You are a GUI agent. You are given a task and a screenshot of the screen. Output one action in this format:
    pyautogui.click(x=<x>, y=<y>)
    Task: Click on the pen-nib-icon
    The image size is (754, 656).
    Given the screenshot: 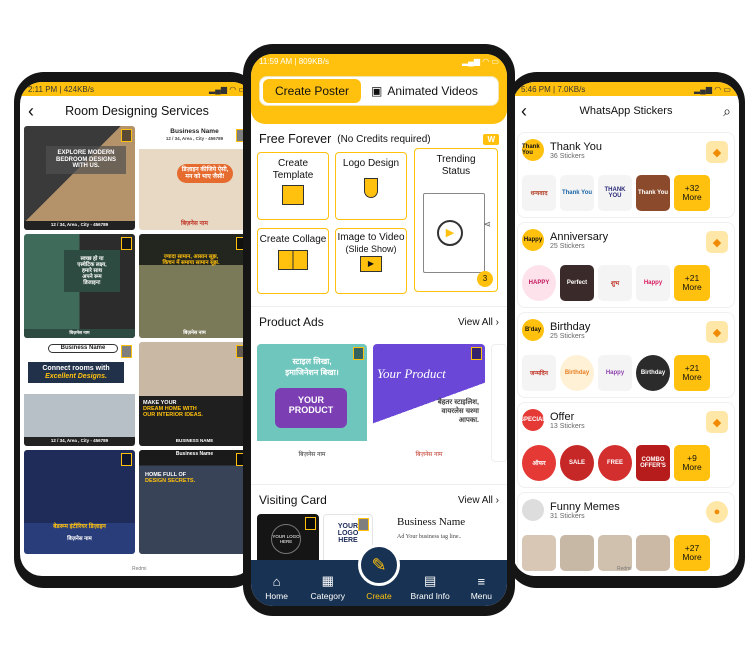 What is the action you would take?
    pyautogui.click(x=371, y=187)
    